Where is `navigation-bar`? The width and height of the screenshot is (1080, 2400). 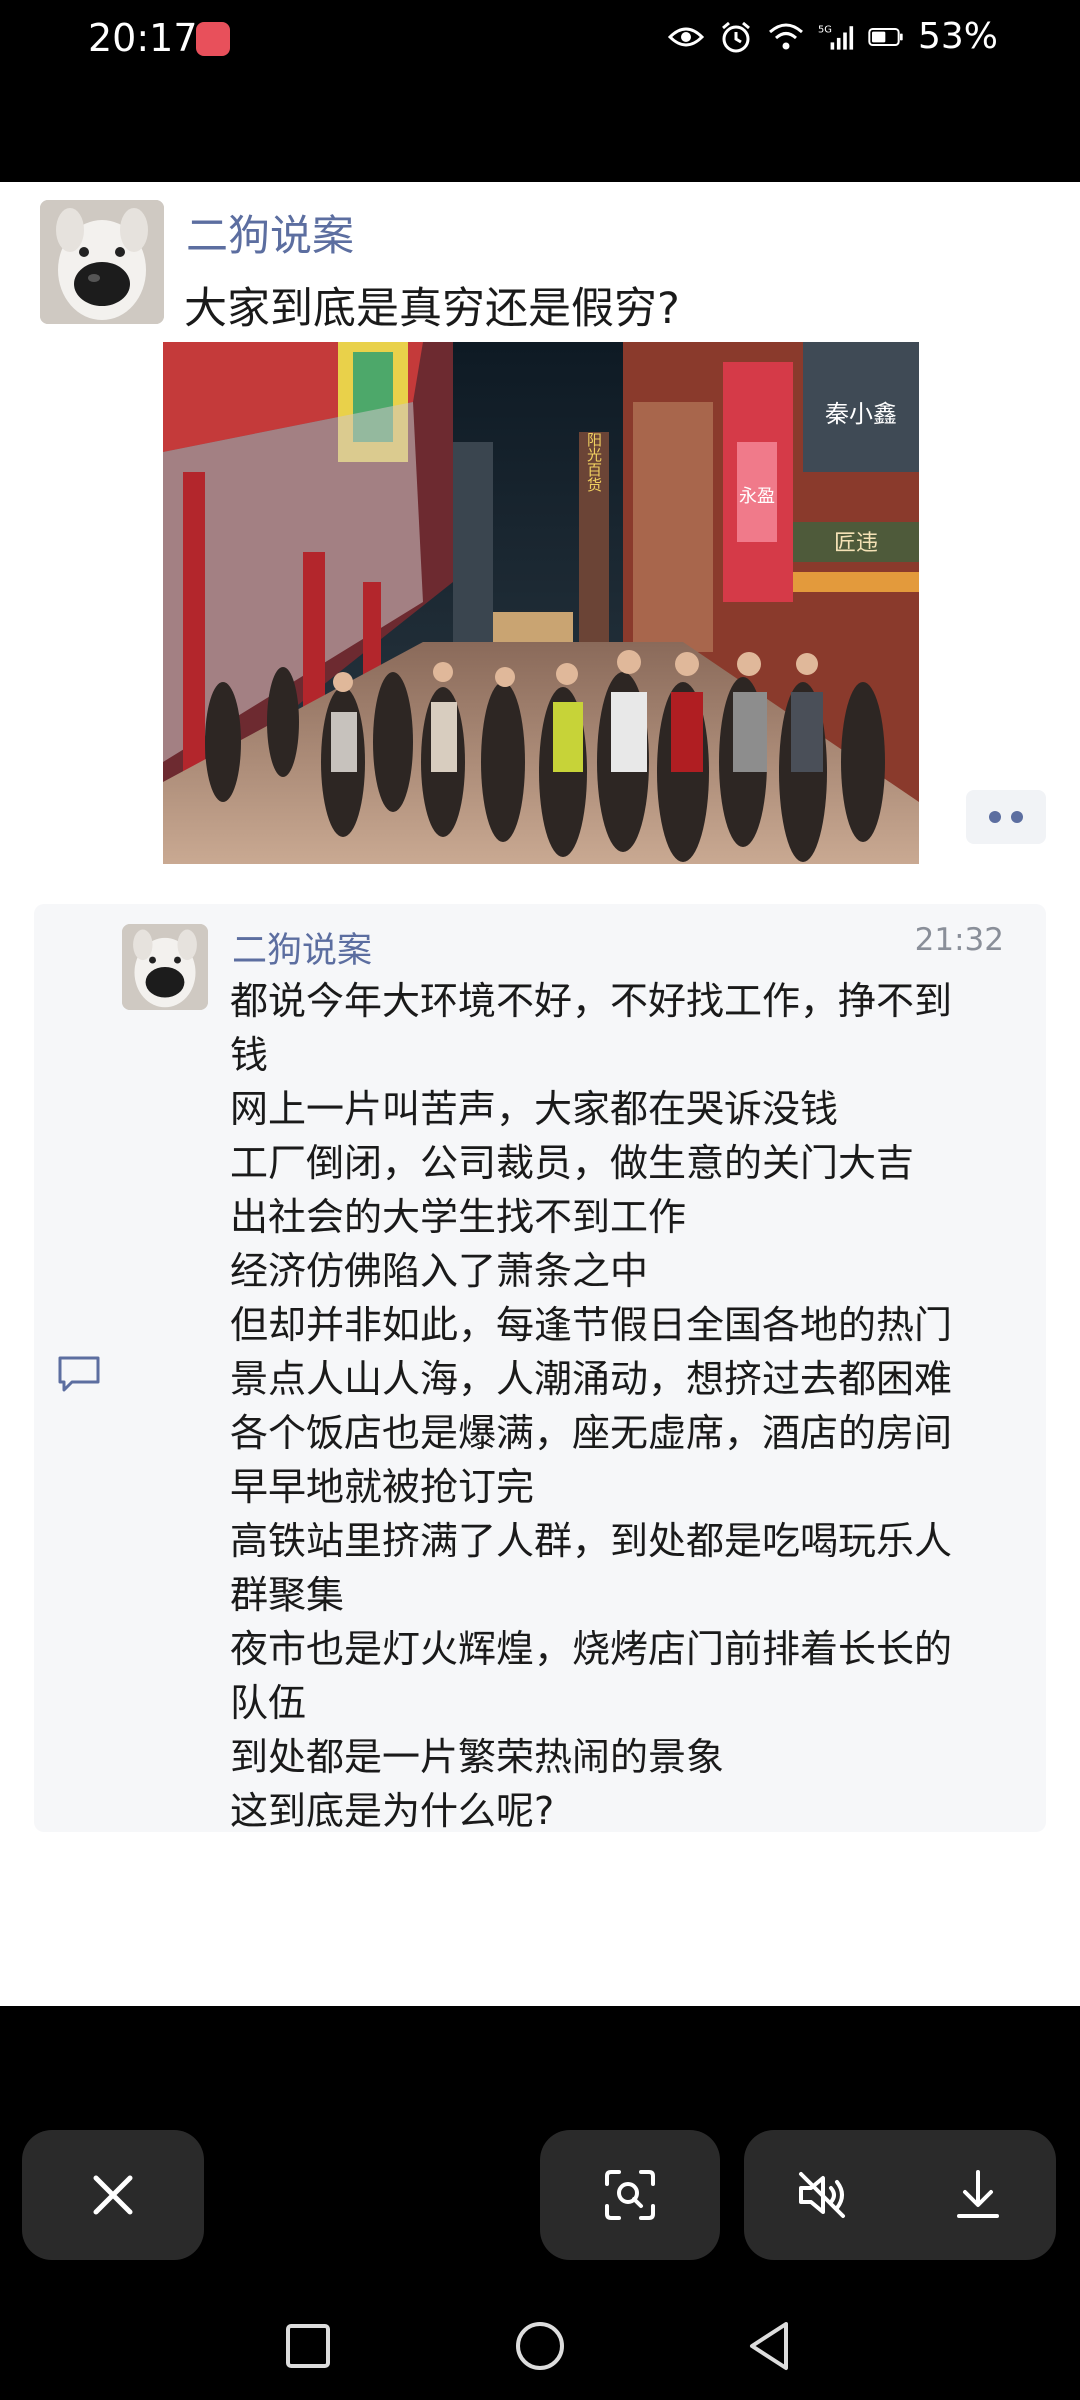 navigation-bar is located at coordinates (540, 2345).